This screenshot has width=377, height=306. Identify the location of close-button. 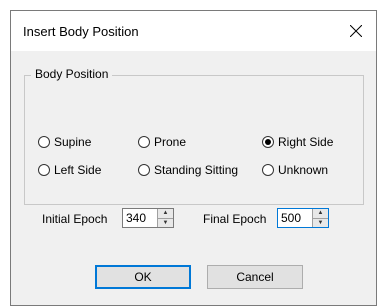
(356, 31).